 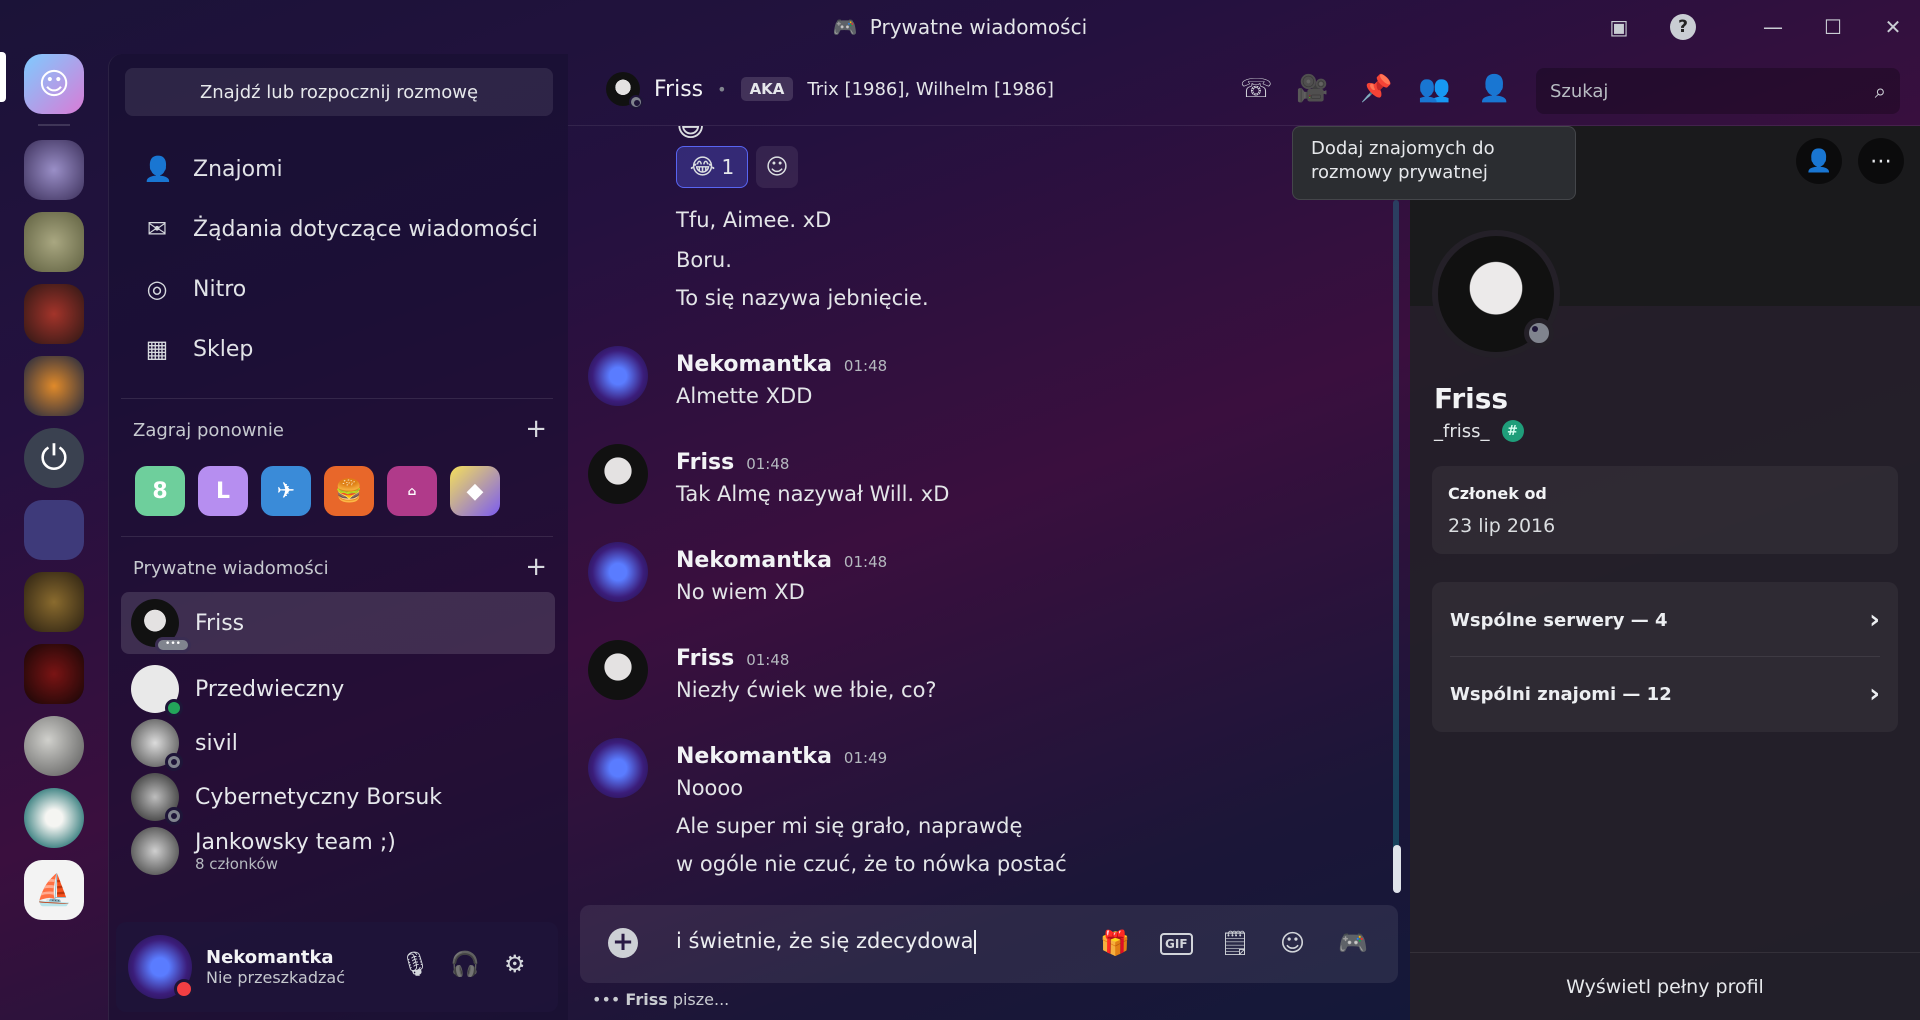 I want to click on dm-item: sivil, so click(x=338, y=743).